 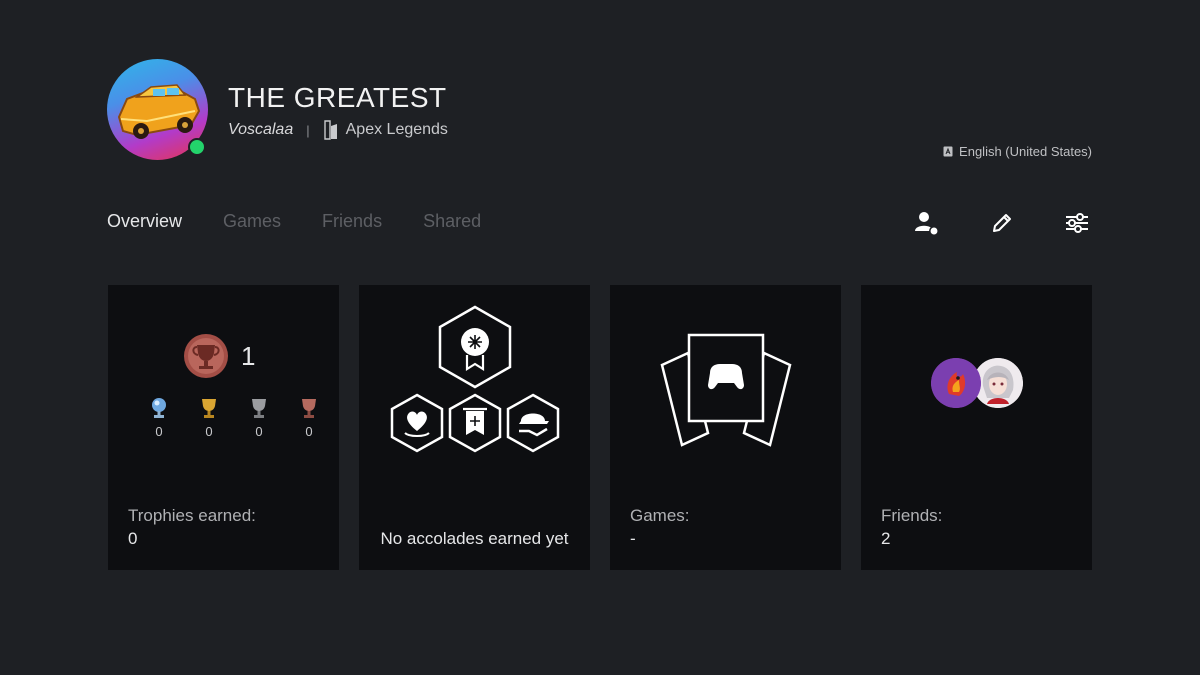 I want to click on profile-actions, so click(x=979, y=223).